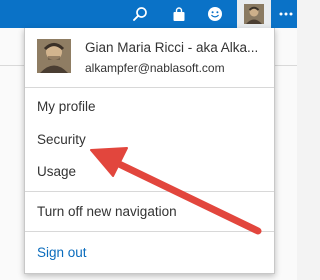  What do you see at coordinates (107, 211) in the screenshot?
I see `menu-item-turn-off-new-navigation: Turn off new navigation` at bounding box center [107, 211].